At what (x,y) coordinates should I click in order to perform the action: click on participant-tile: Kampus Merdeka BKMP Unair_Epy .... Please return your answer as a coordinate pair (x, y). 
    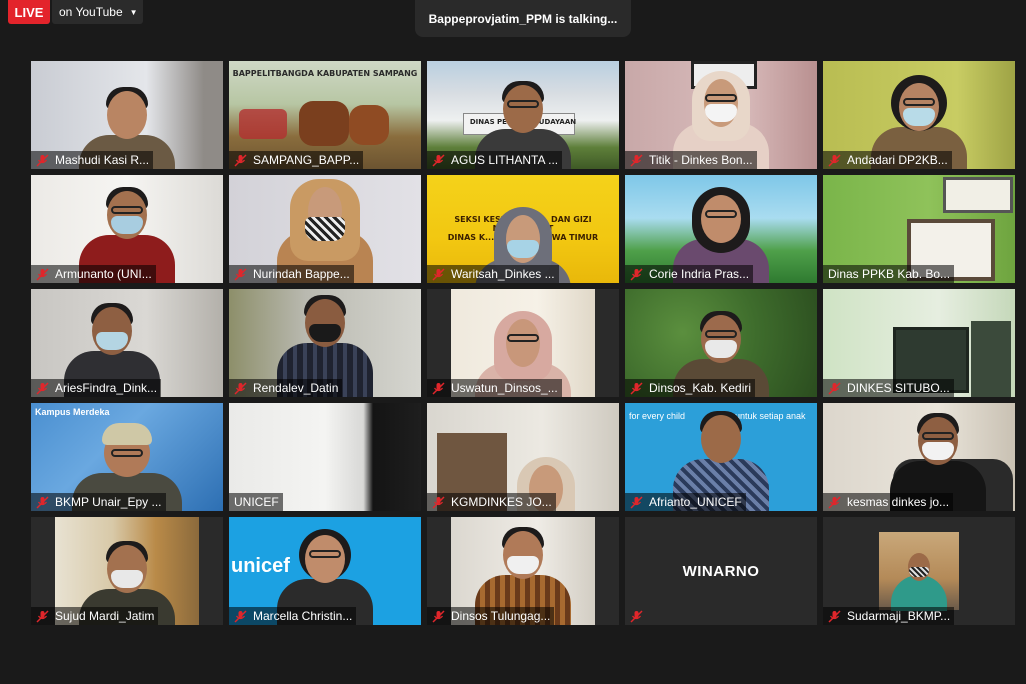
    Looking at the image, I should click on (127, 457).